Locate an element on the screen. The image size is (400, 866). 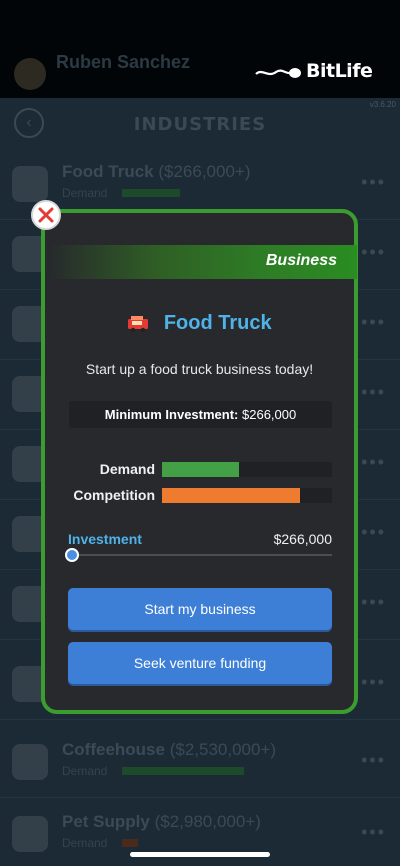
page-title: INDUSTRIES is located at coordinates (200, 124).